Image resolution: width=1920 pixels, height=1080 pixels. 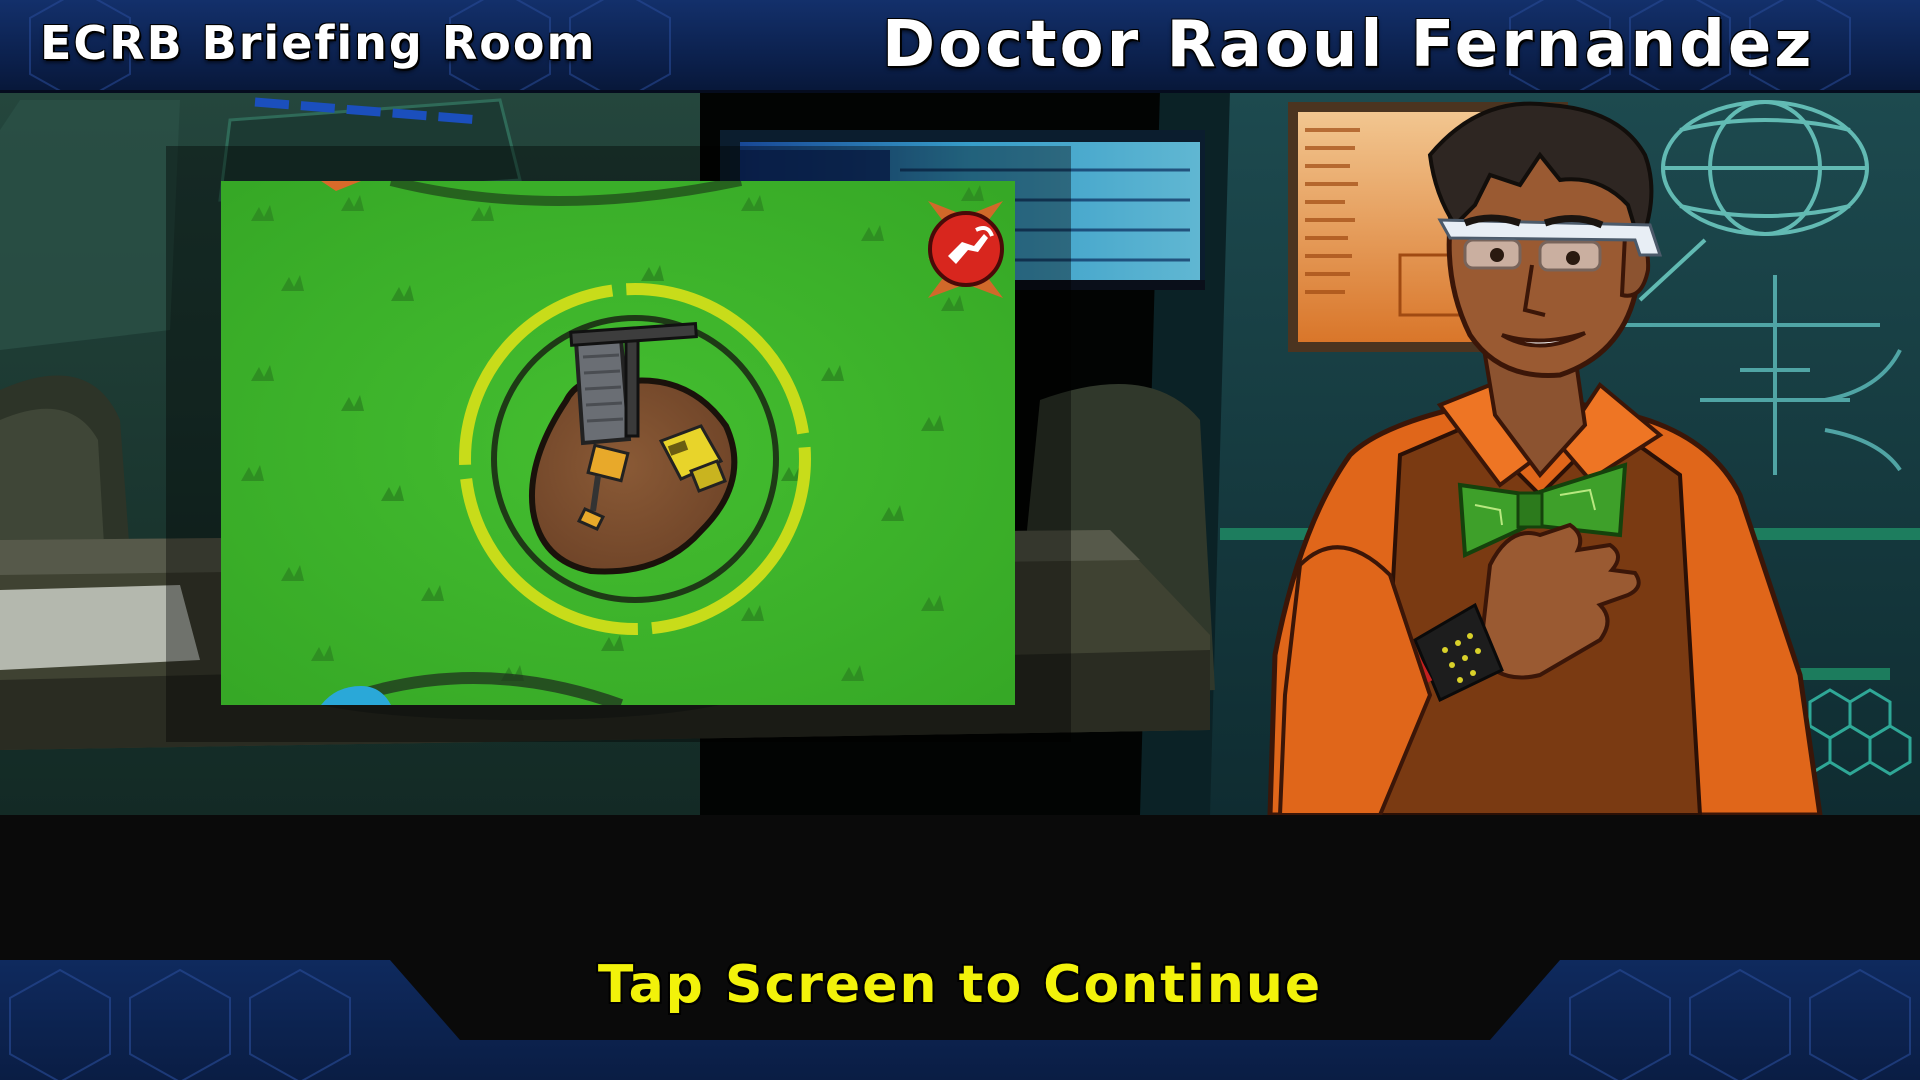 What do you see at coordinates (1348, 45) in the screenshot?
I see `character-name: Doctor Raoul Fernandez` at bounding box center [1348, 45].